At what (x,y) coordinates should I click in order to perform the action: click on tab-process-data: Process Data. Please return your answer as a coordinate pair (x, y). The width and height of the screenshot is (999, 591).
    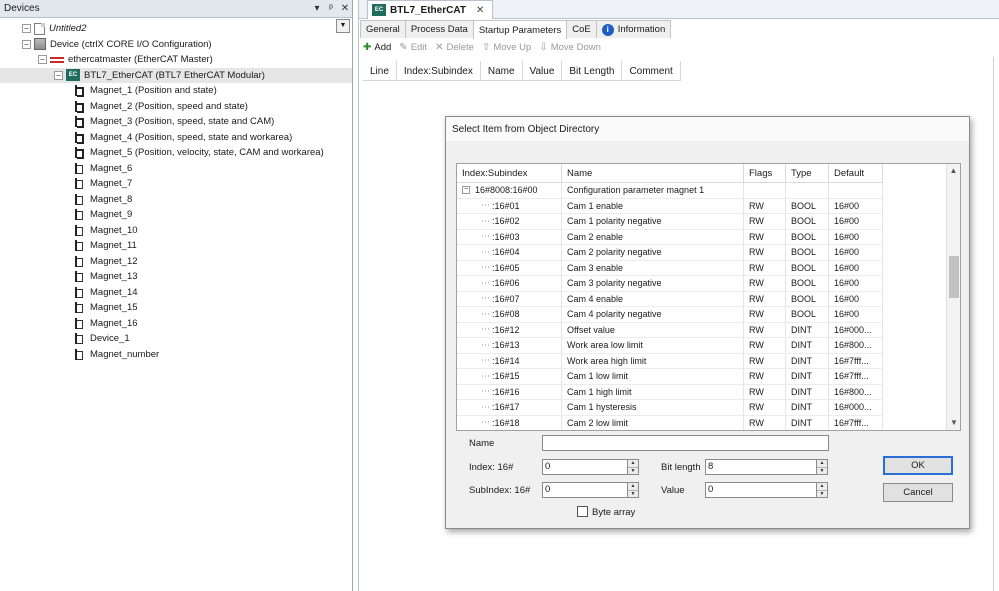
    Looking at the image, I should click on (439, 29).